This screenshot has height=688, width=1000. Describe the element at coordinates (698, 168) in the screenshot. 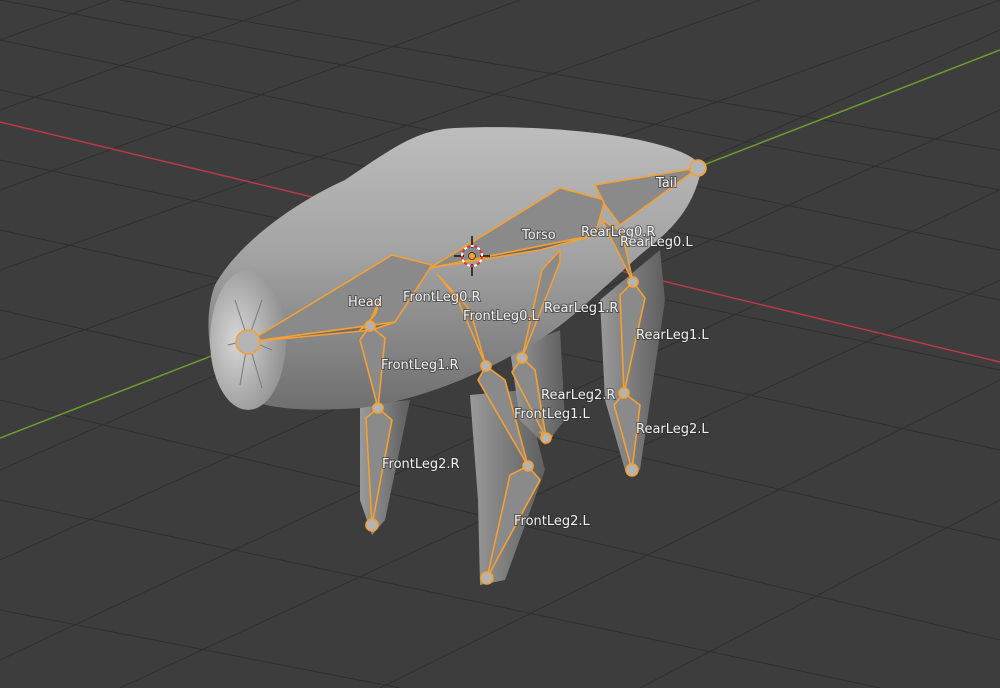

I see `joint-tail-tip` at that location.